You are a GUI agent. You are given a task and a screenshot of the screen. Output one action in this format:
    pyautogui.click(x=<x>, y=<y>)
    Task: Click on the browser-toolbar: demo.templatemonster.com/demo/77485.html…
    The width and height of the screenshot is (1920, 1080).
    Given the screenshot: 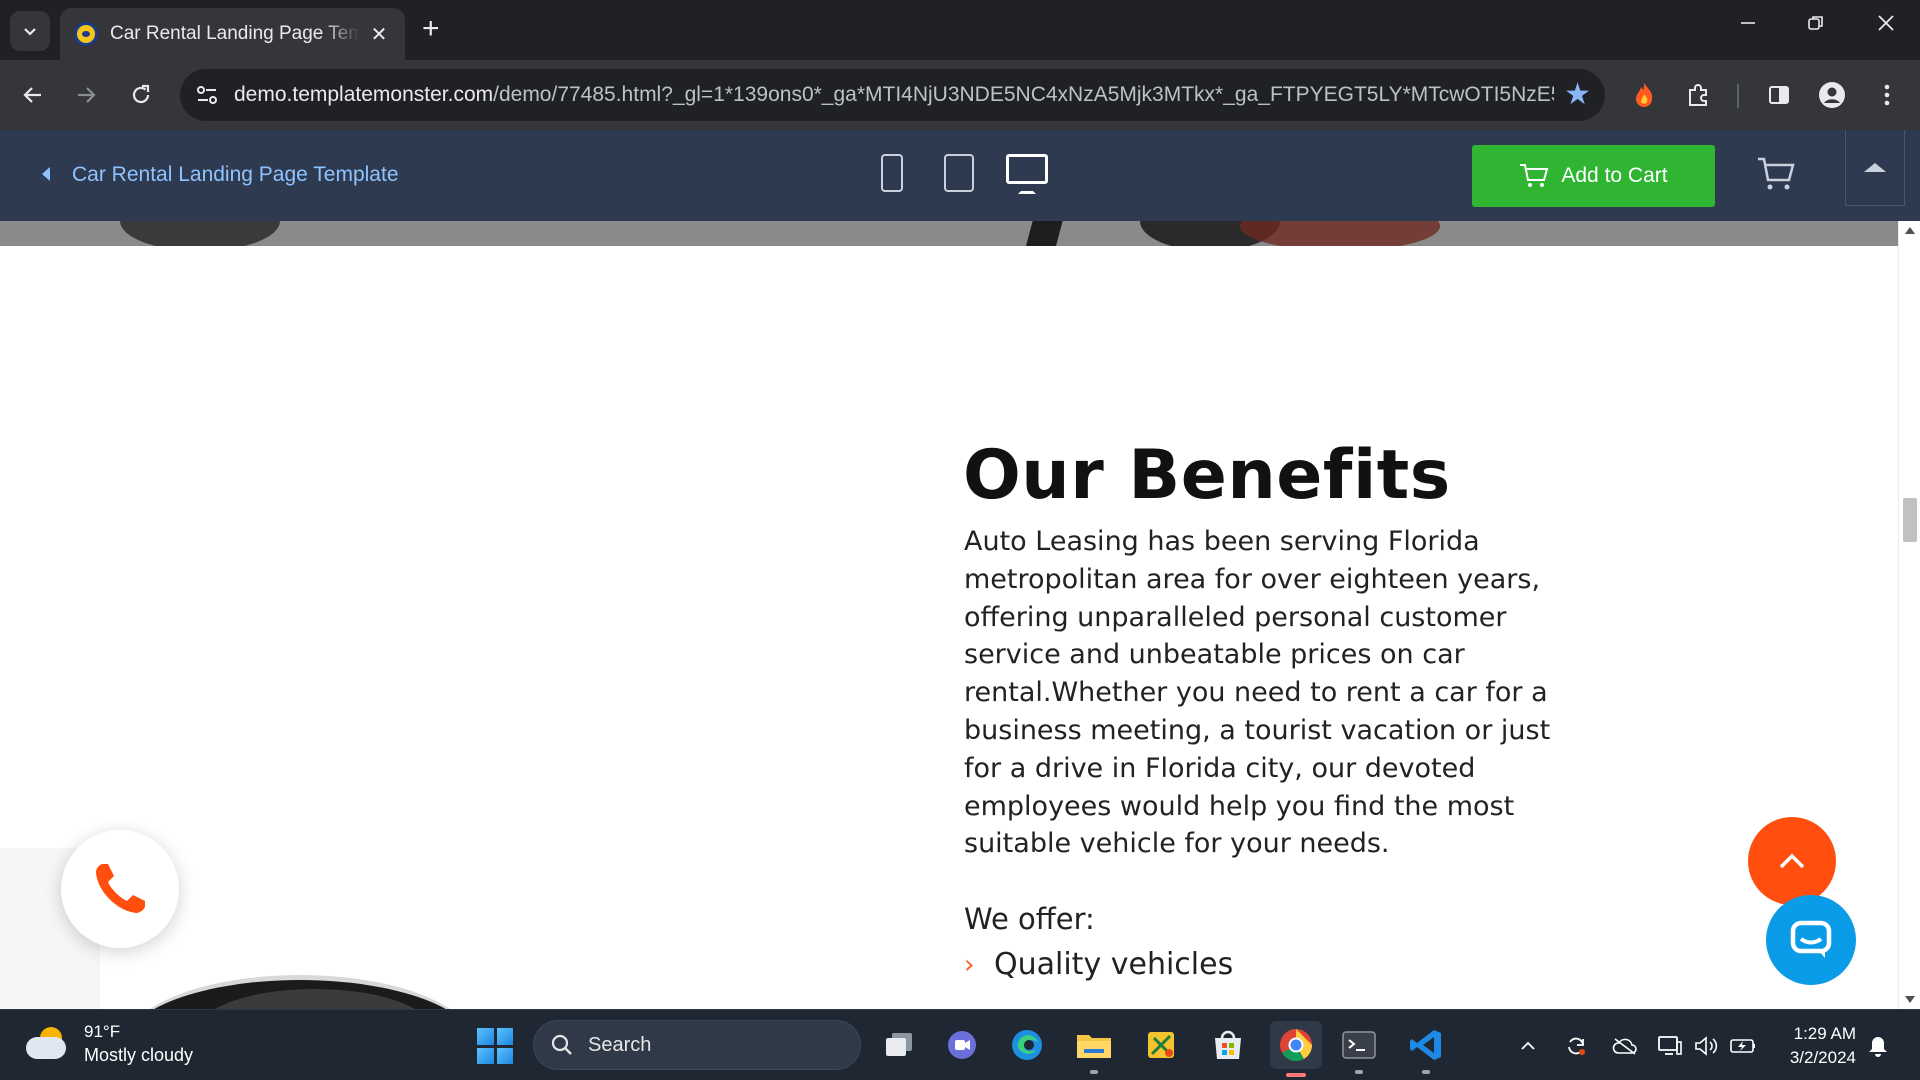 What is the action you would take?
    pyautogui.click(x=960, y=95)
    